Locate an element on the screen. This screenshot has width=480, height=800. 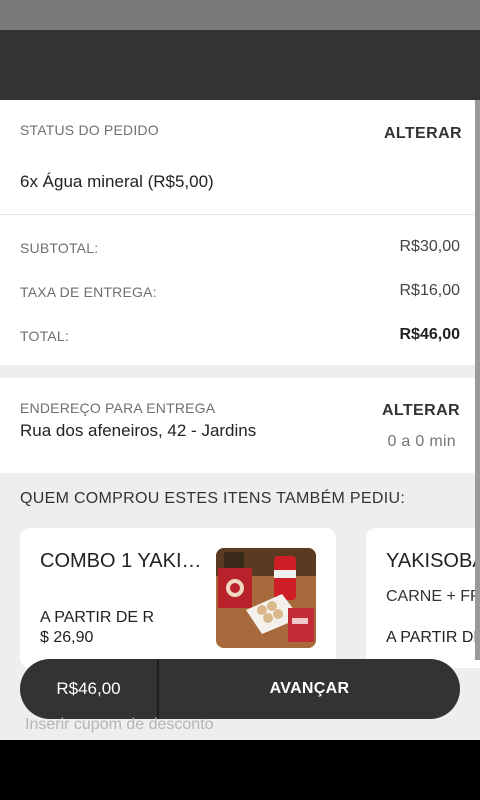
delivery-fee-label: TAXA DE ENTREGA: is located at coordinates (88, 292).